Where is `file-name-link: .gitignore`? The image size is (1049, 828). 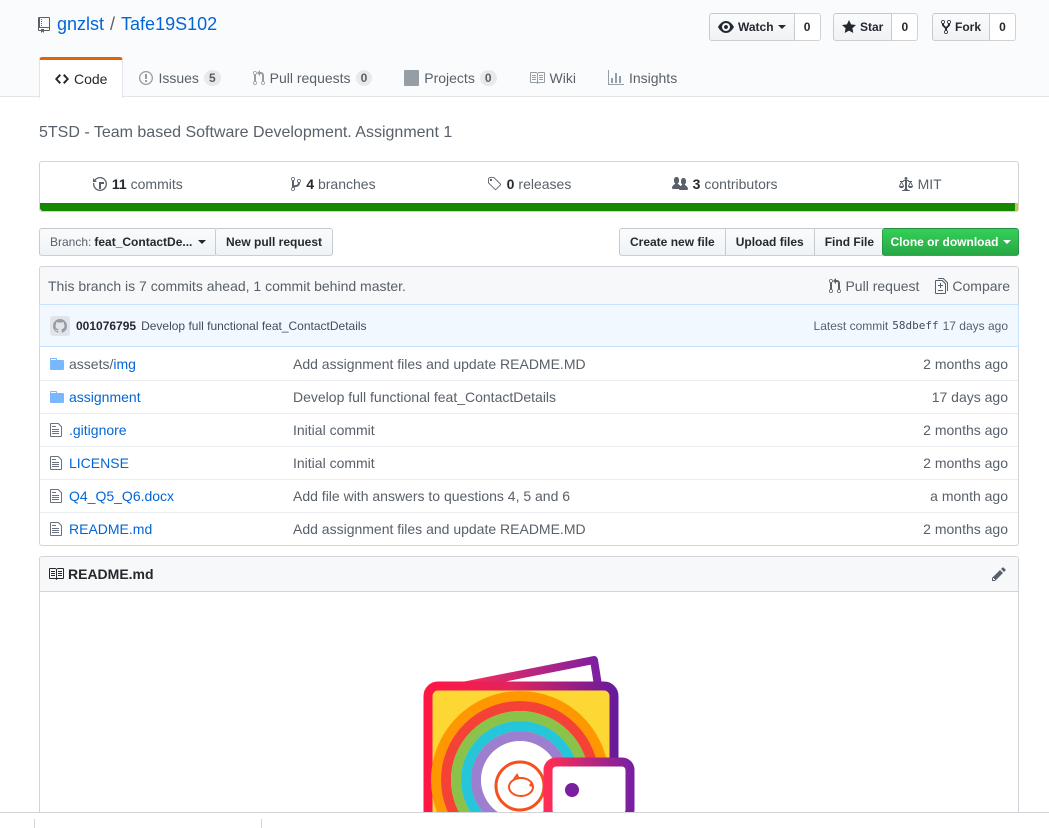 file-name-link: .gitignore is located at coordinates (181, 430).